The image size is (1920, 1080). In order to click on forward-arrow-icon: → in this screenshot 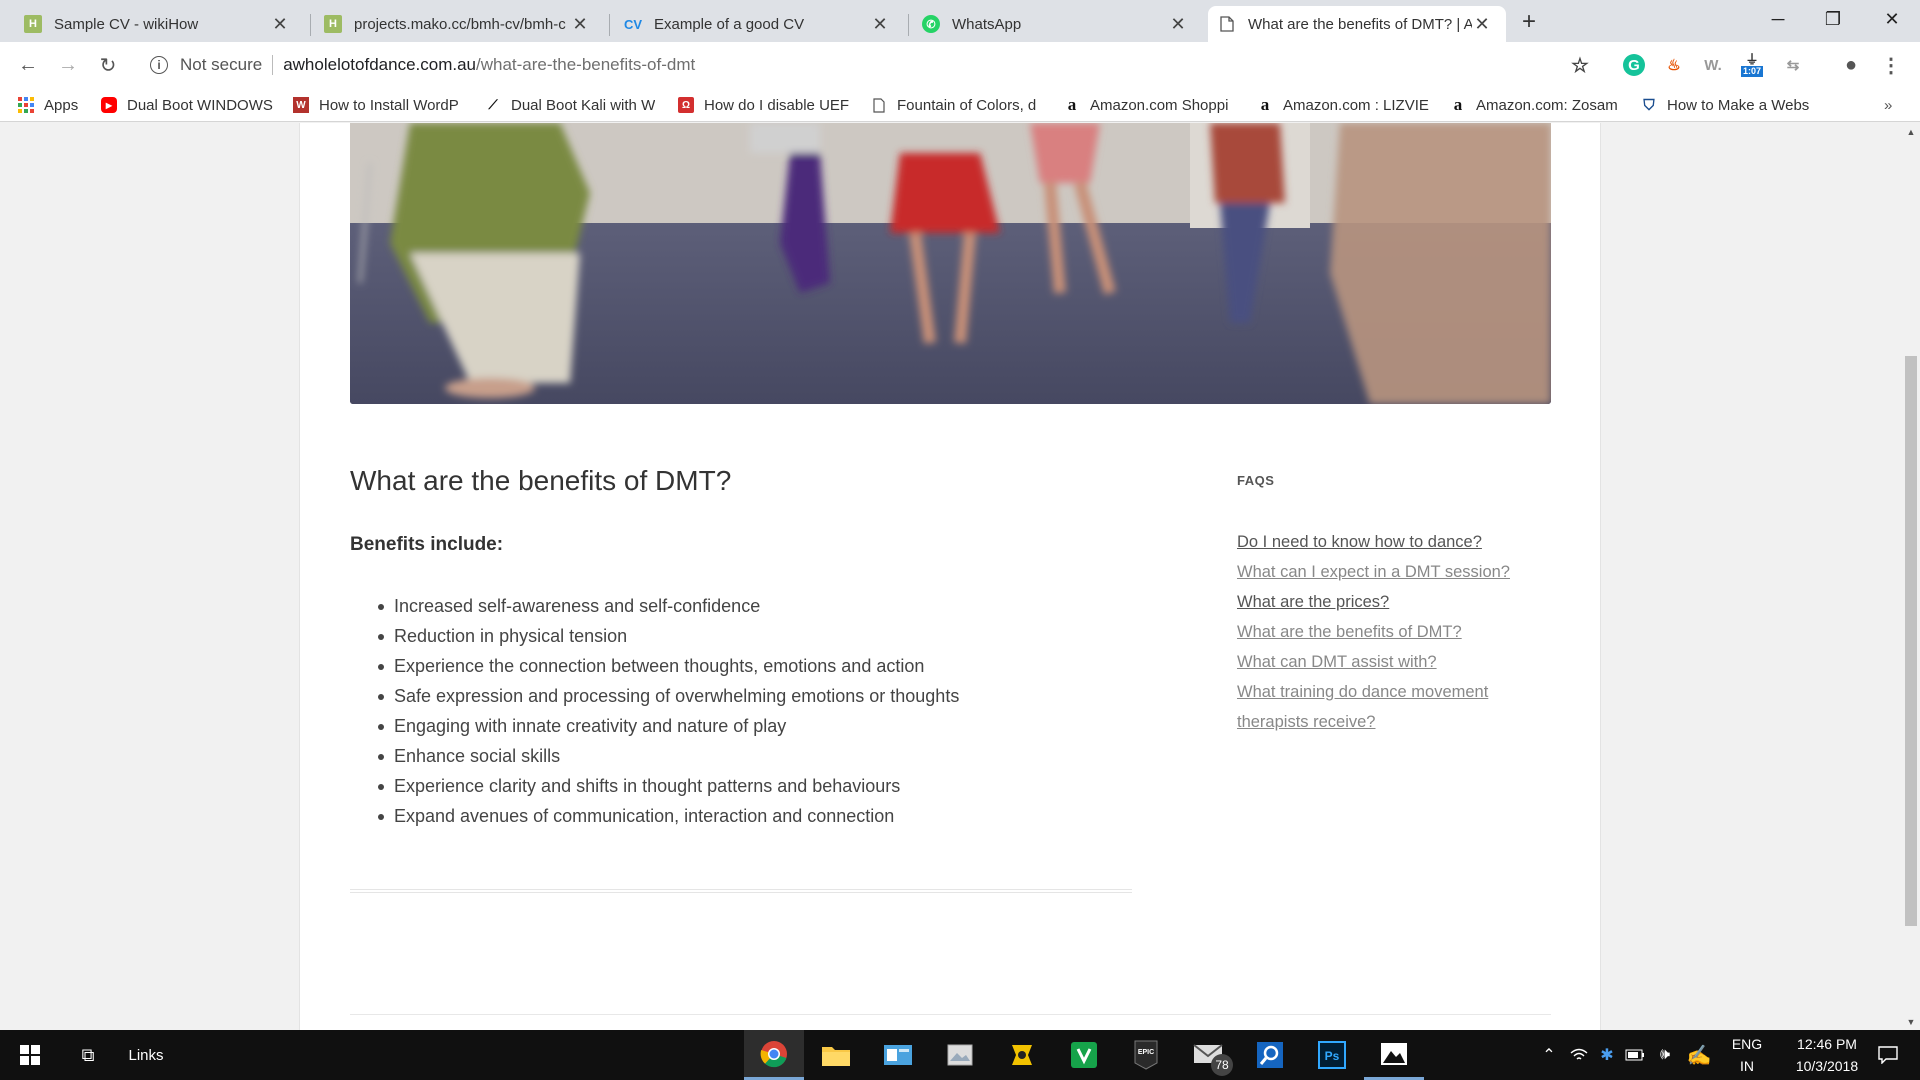, I will do `click(68, 64)`.